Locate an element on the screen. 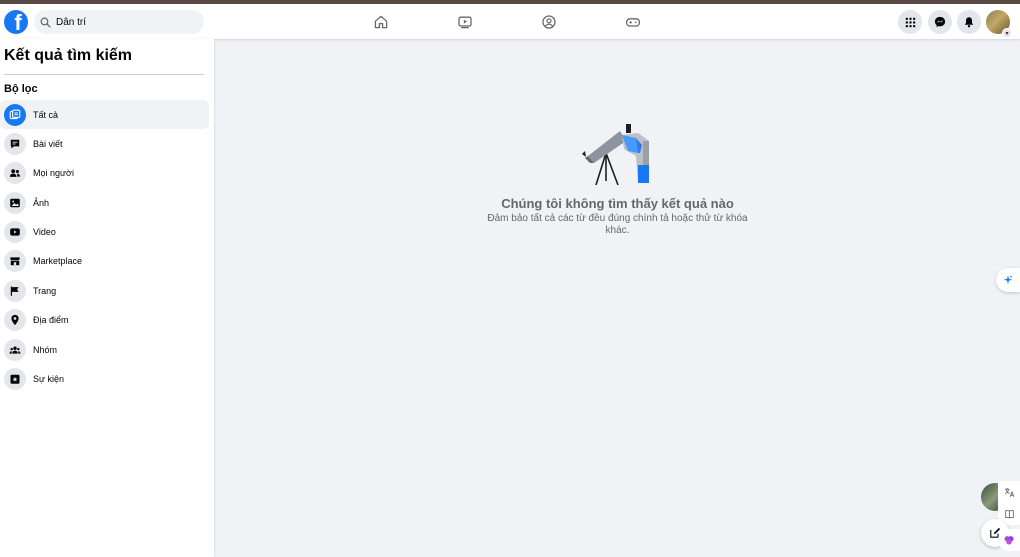 The height and width of the screenshot is (557, 1020). filter-item-photos: Ảnh is located at coordinates (104, 202).